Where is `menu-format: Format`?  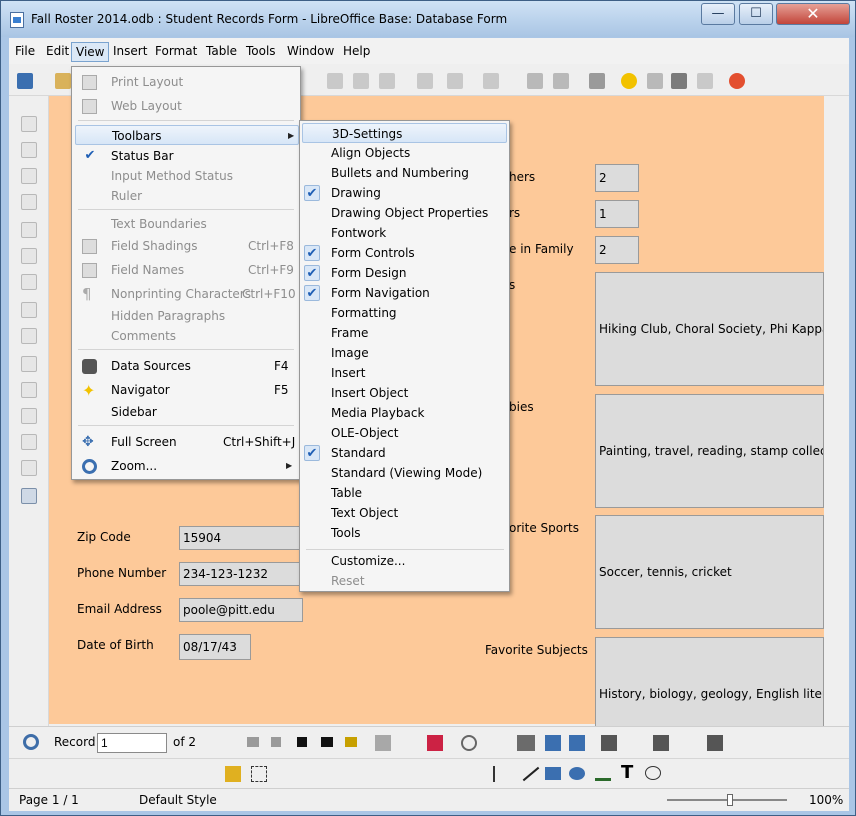 menu-format: Format is located at coordinates (176, 52).